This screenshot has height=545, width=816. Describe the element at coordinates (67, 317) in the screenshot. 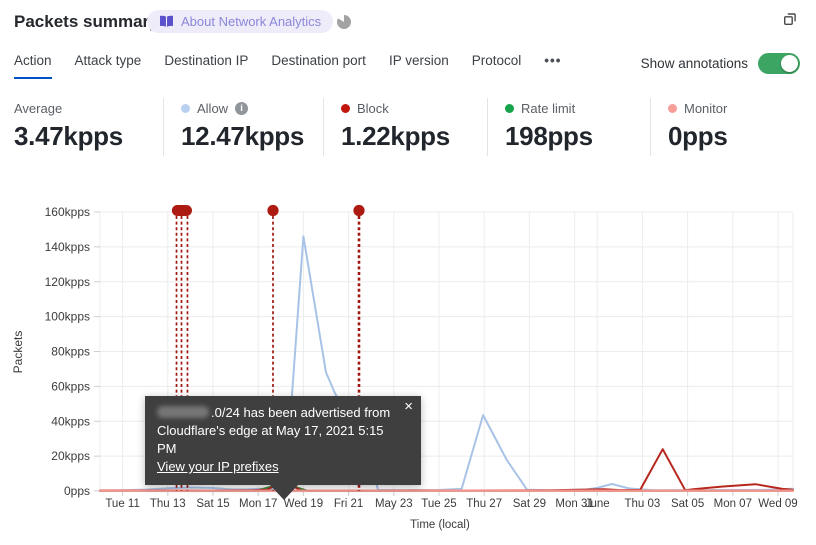

I see `svg-text: 100kpps` at that location.